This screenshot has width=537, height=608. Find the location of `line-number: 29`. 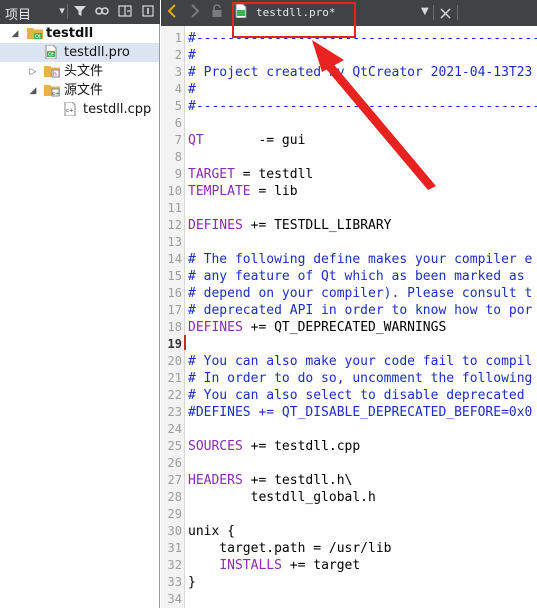

line-number: 29 is located at coordinates (174, 514).